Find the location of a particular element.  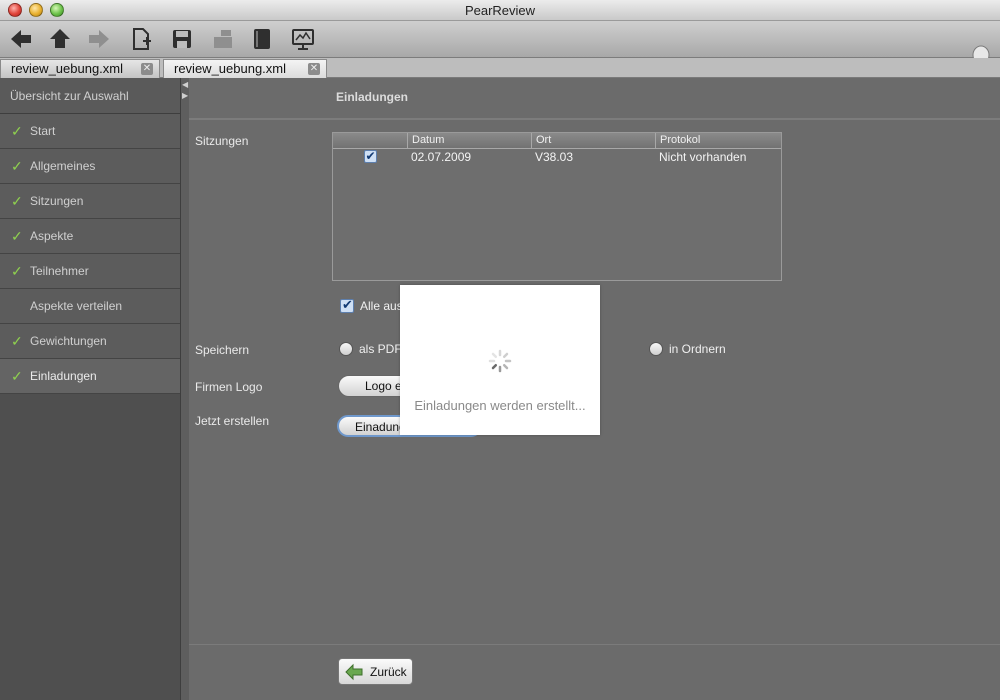

tab-review-uebung-1: review_uebung.xml ✕ is located at coordinates (80, 68).